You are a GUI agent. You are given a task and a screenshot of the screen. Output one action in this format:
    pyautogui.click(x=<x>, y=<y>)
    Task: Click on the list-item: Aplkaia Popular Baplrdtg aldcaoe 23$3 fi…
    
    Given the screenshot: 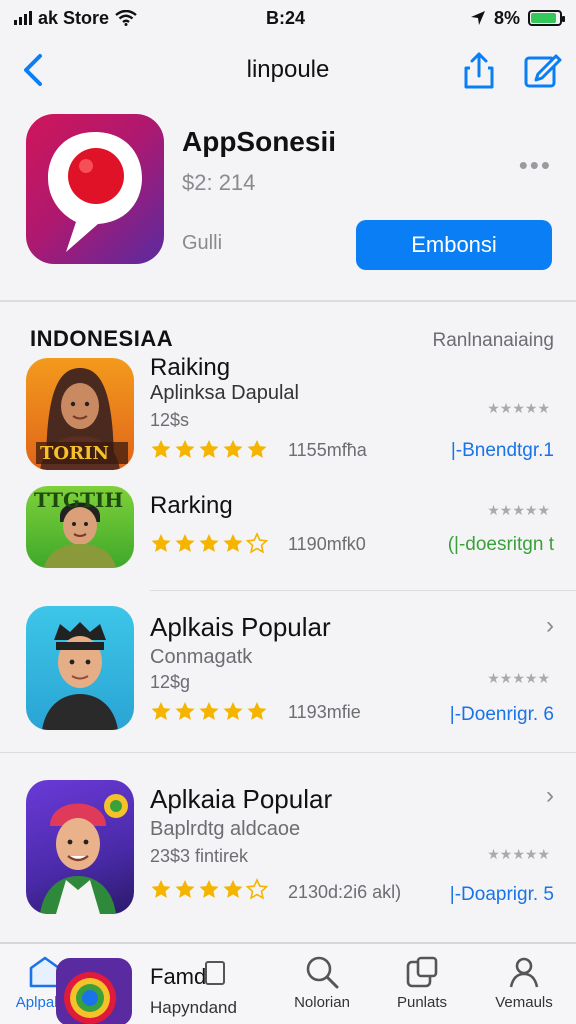 What is the action you would take?
    pyautogui.click(x=288, y=846)
    